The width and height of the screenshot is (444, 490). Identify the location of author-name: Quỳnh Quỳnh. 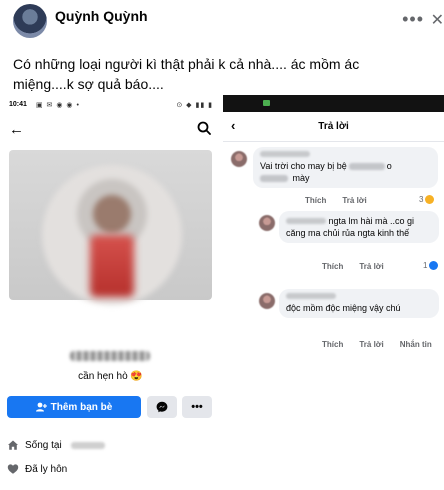
(101, 16).